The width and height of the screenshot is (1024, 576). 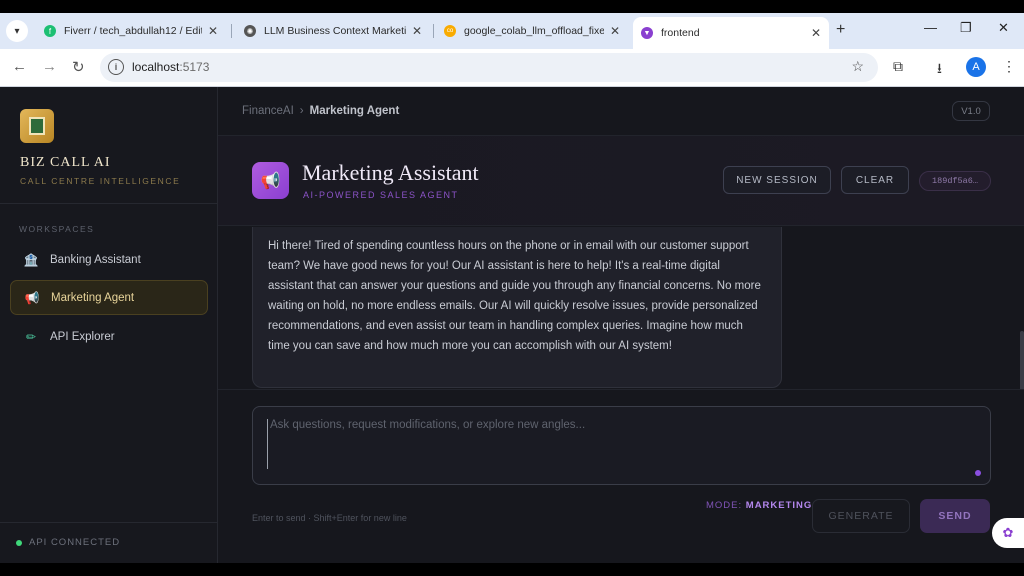 What do you see at coordinates (19, 542) in the screenshot?
I see `status-dot-icon` at bounding box center [19, 542].